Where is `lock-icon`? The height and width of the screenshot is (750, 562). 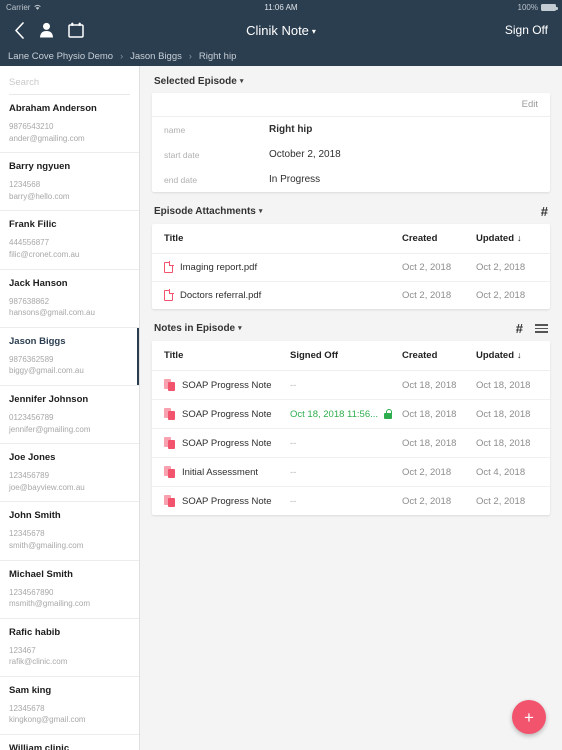 lock-icon is located at coordinates (388, 414).